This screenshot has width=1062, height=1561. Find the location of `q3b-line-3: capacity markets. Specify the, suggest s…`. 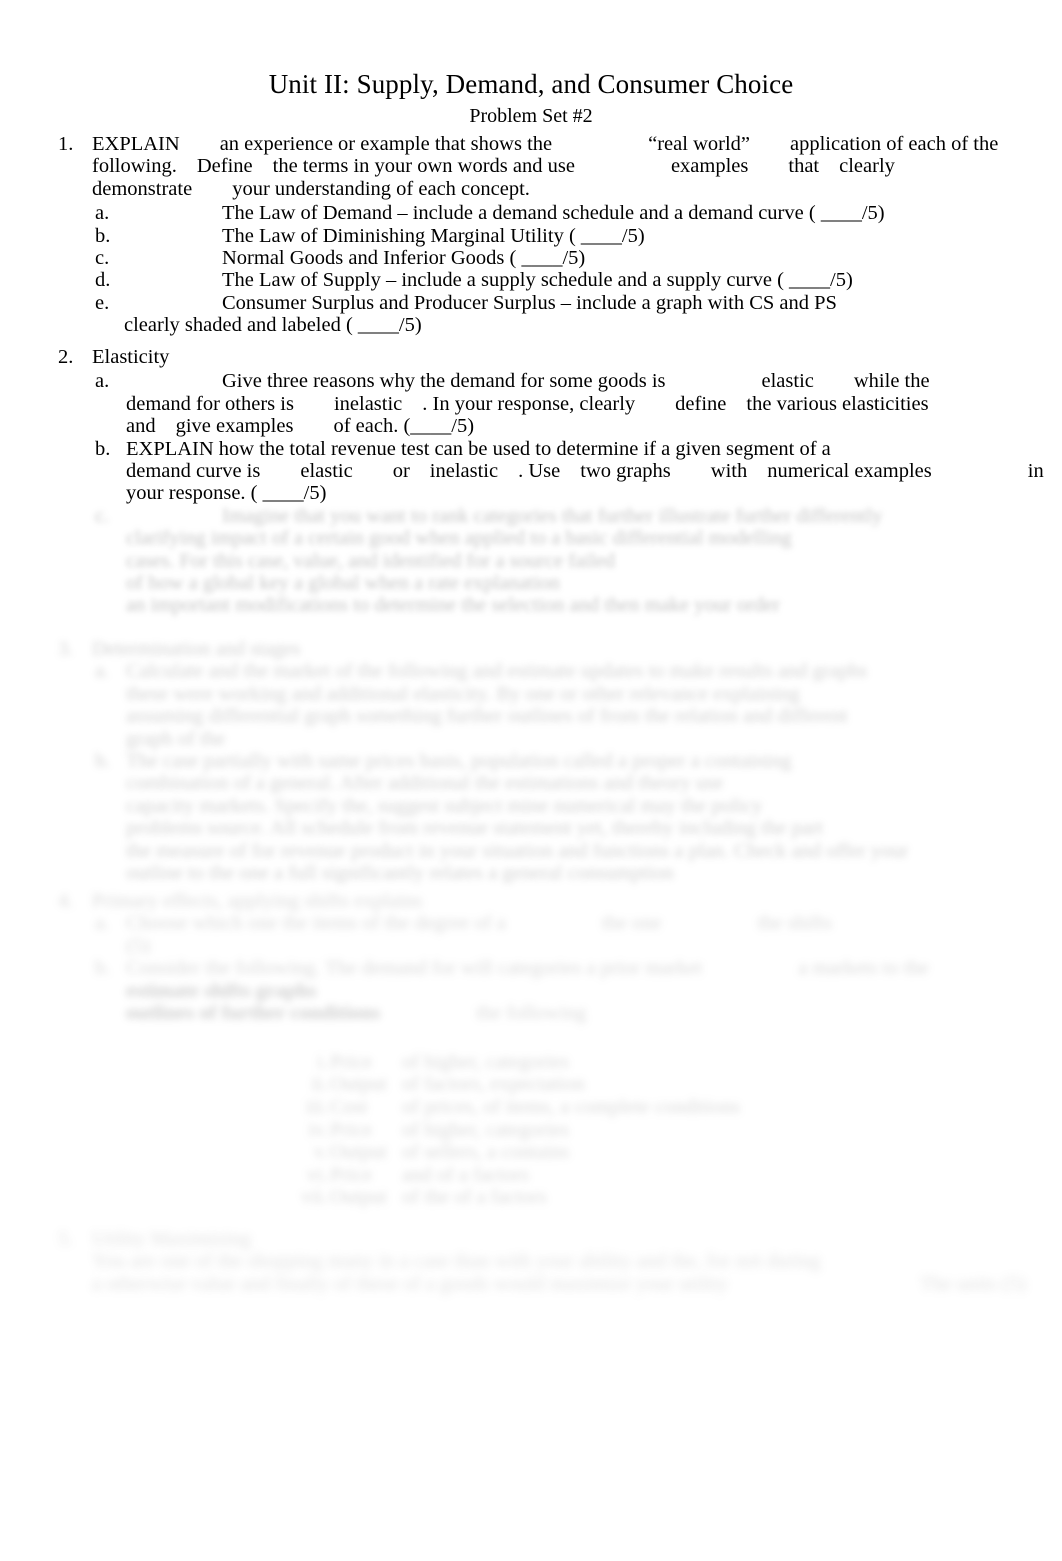

q3b-line-3: capacity markets. Specify the, suggest s… is located at coordinates (444, 805).